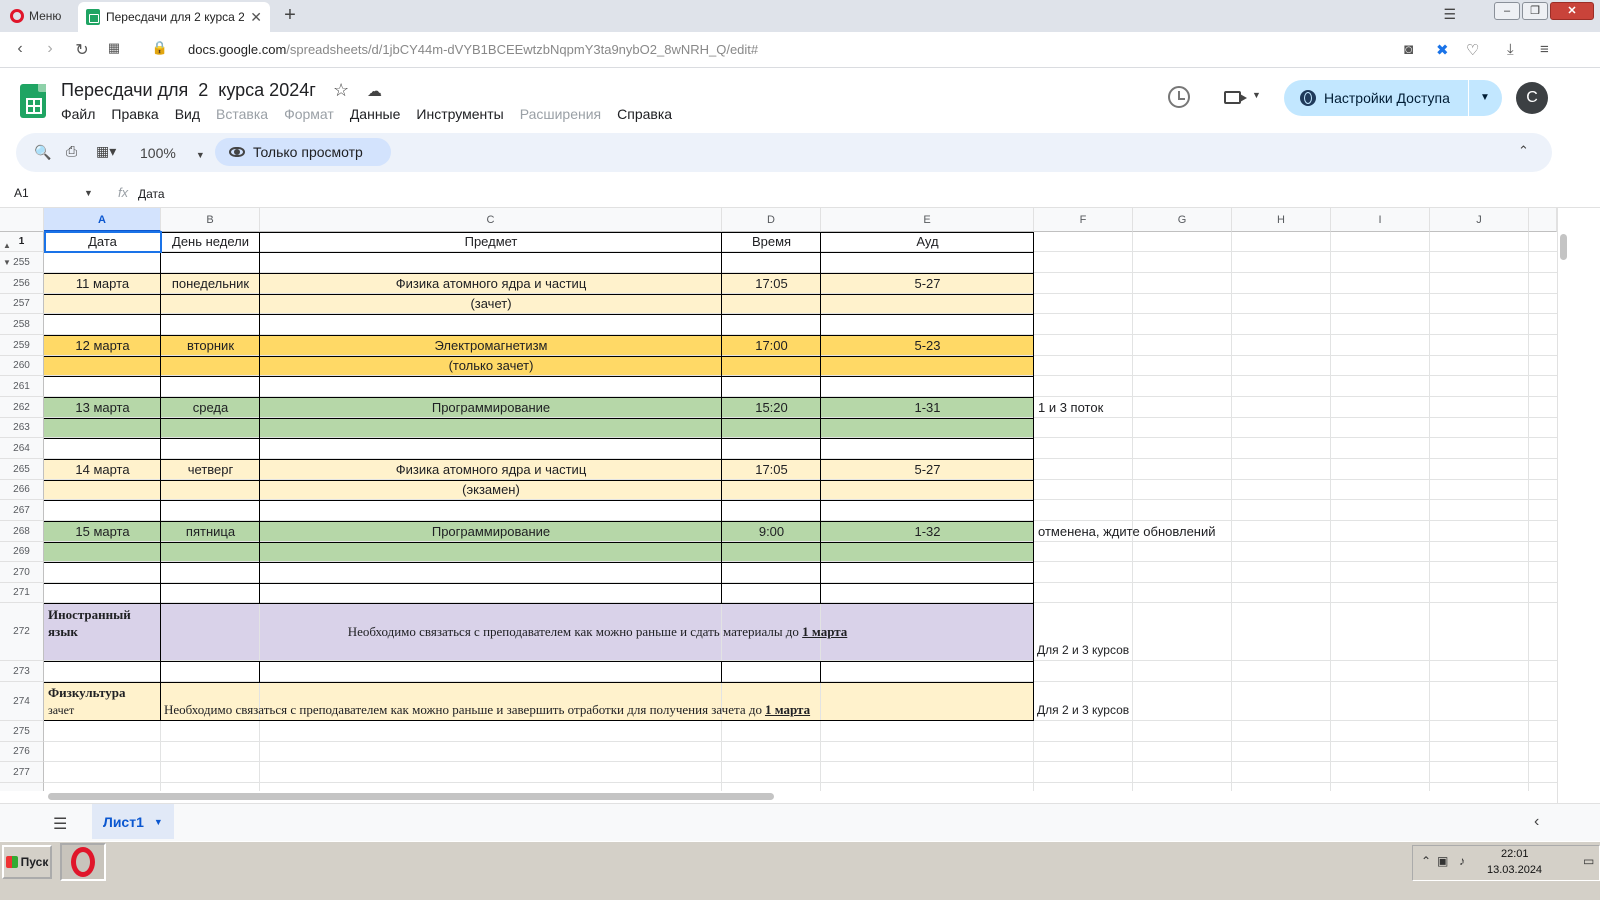  What do you see at coordinates (644, 114) in the screenshot?
I see `menu-item: Справка` at bounding box center [644, 114].